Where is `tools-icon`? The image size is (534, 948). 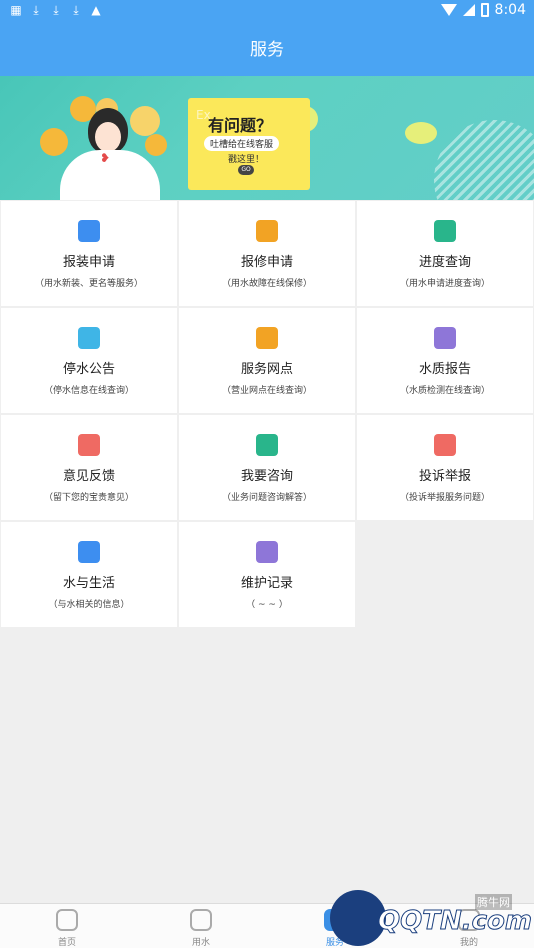 tools-icon is located at coordinates (267, 231).